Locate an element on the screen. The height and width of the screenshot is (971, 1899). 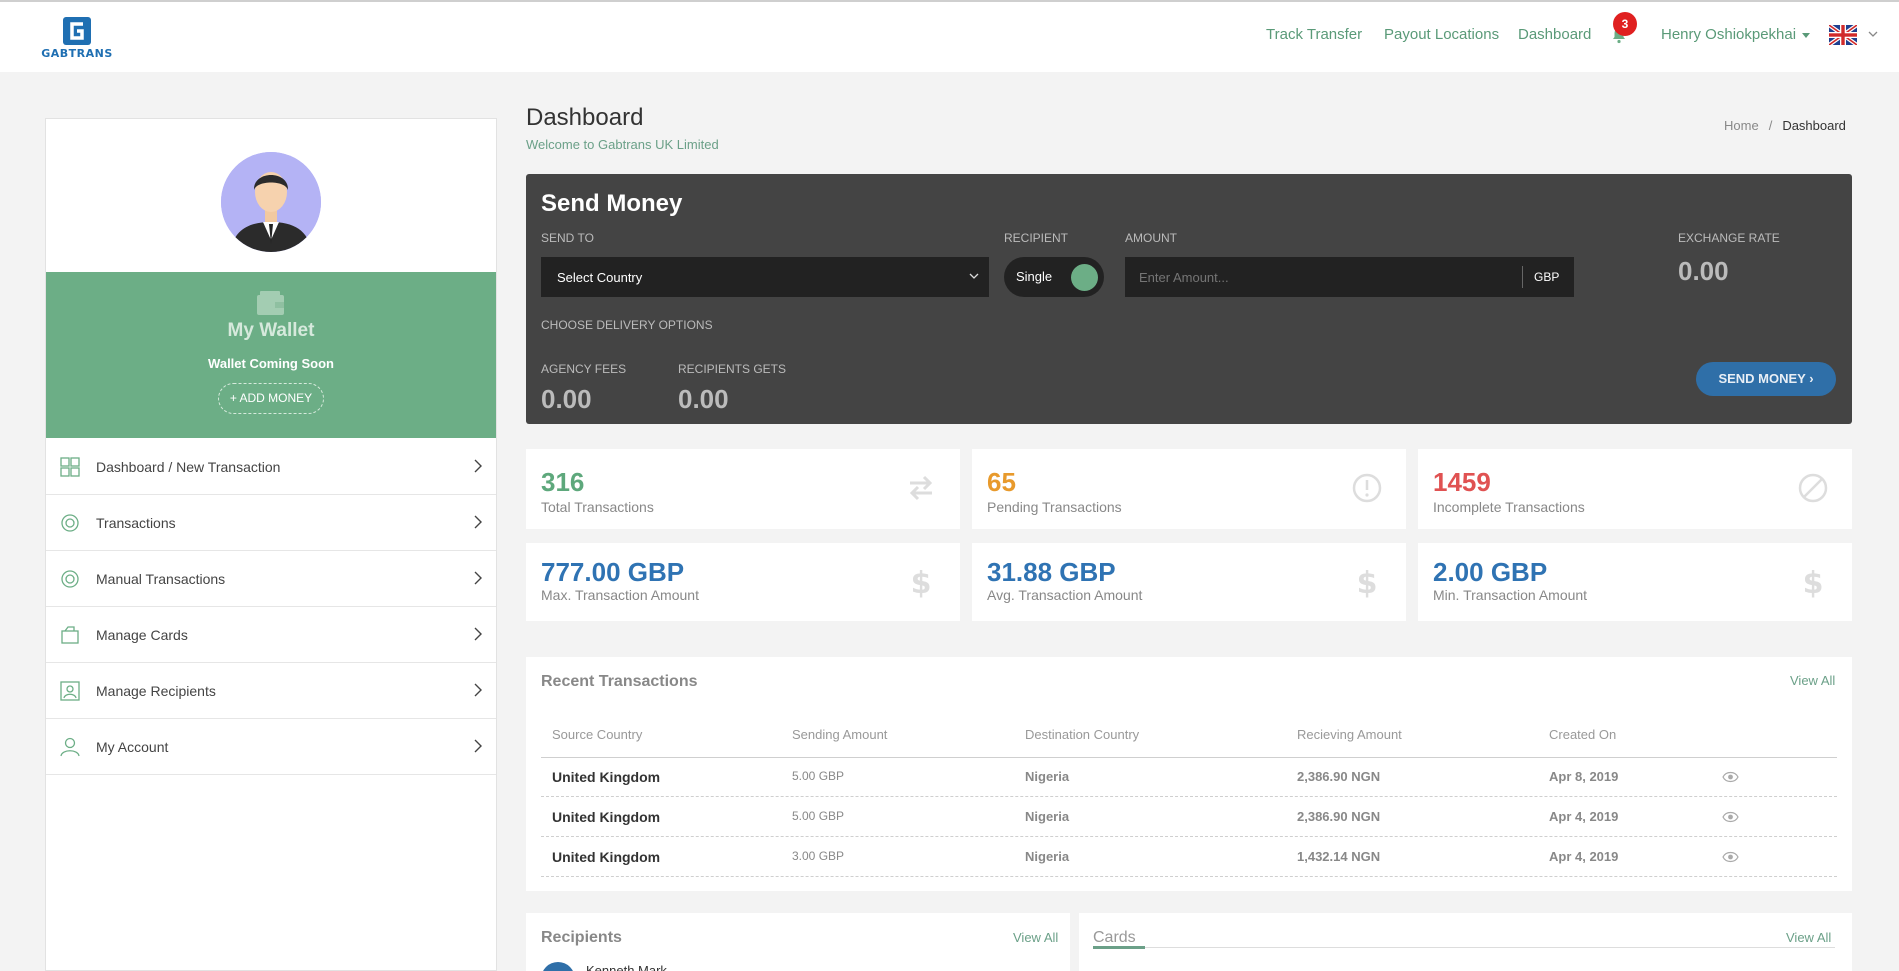
brand-logo: GABTRANS is located at coordinates (77, 38).